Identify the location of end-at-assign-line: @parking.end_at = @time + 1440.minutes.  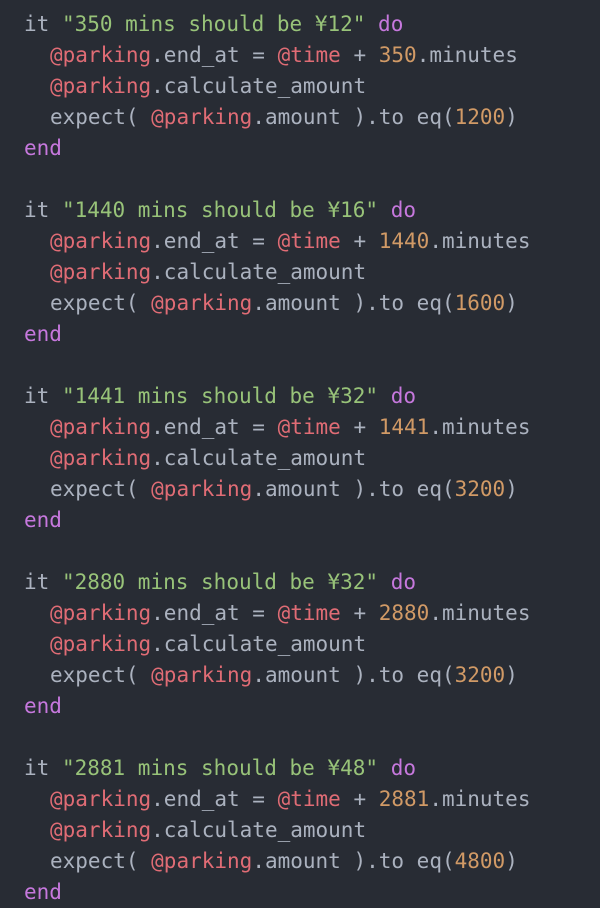
(290, 241).